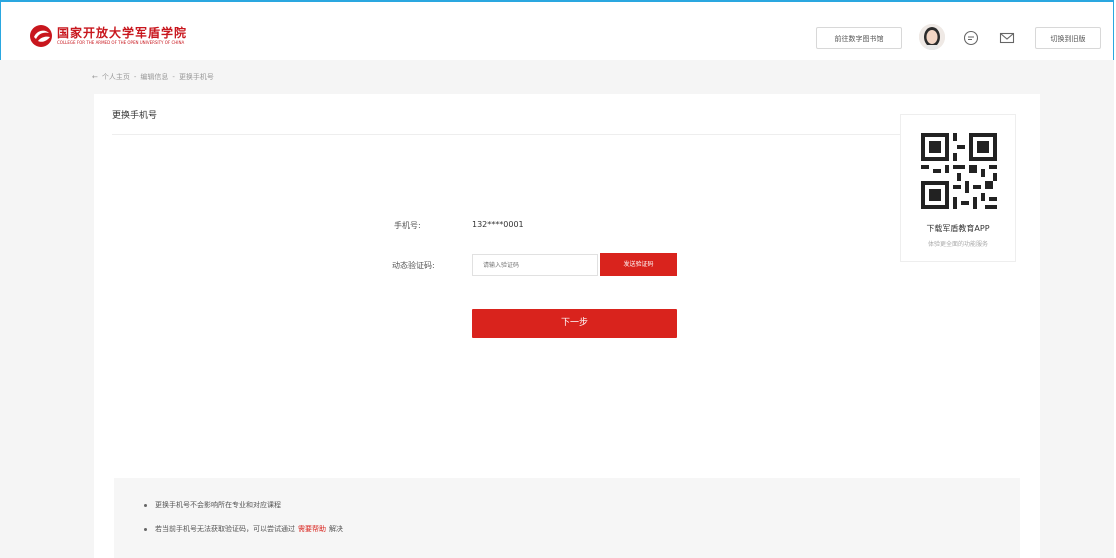 The image size is (1116, 558). Describe the element at coordinates (218, 505) in the screenshot. I see `tip-text: 更换手机号不会影响所在专业和对应课程` at that location.